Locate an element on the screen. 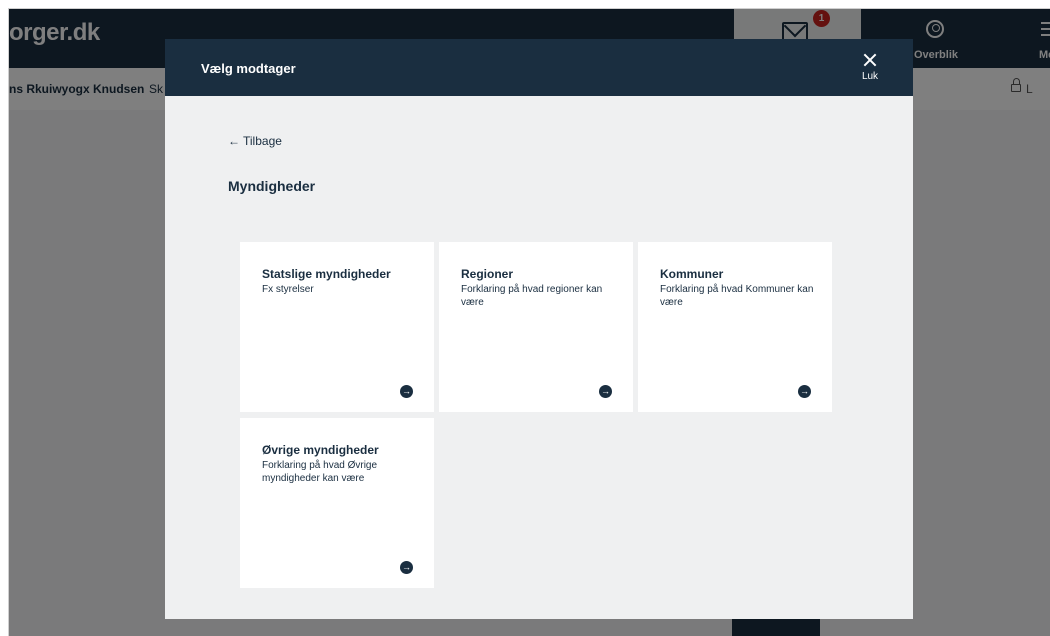 The height and width of the screenshot is (636, 1050). dialog-title: Vælg modtager is located at coordinates (248, 68).